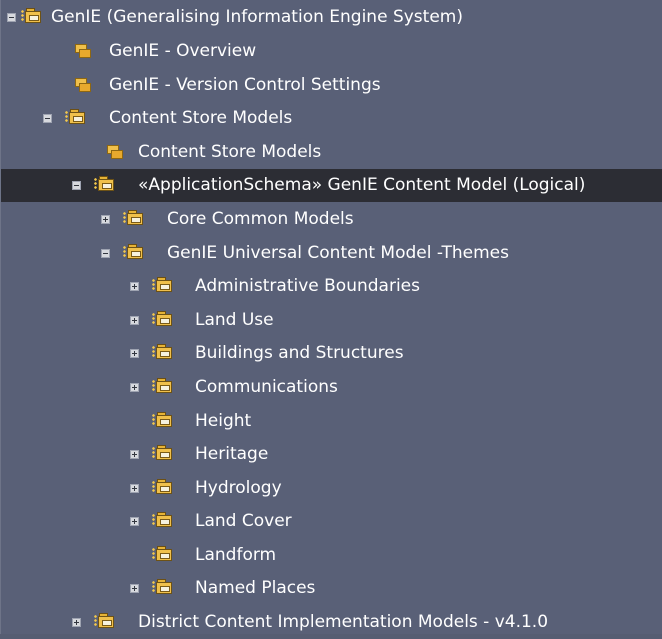  I want to click on tree-node-genie-version-control: GenIE - Version Control Settings, so click(331, 85).